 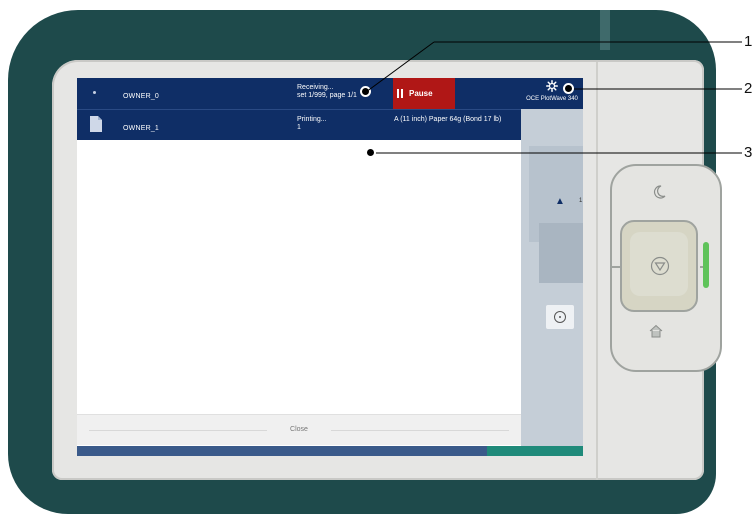 What do you see at coordinates (552, 93) in the screenshot?
I see `printer-settings-tile: OCE PlotWave 340` at bounding box center [552, 93].